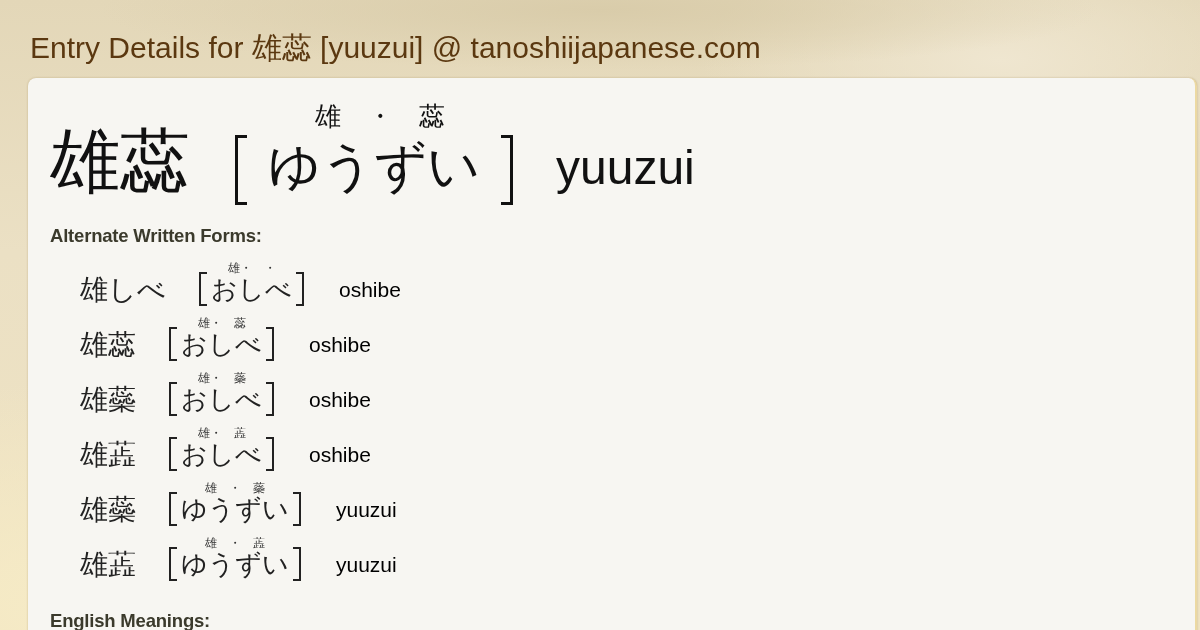 This screenshot has height=630, width=1200. What do you see at coordinates (379, 117) in the screenshot?
I see `furigana-text: 雄 ・ 蕊` at bounding box center [379, 117].